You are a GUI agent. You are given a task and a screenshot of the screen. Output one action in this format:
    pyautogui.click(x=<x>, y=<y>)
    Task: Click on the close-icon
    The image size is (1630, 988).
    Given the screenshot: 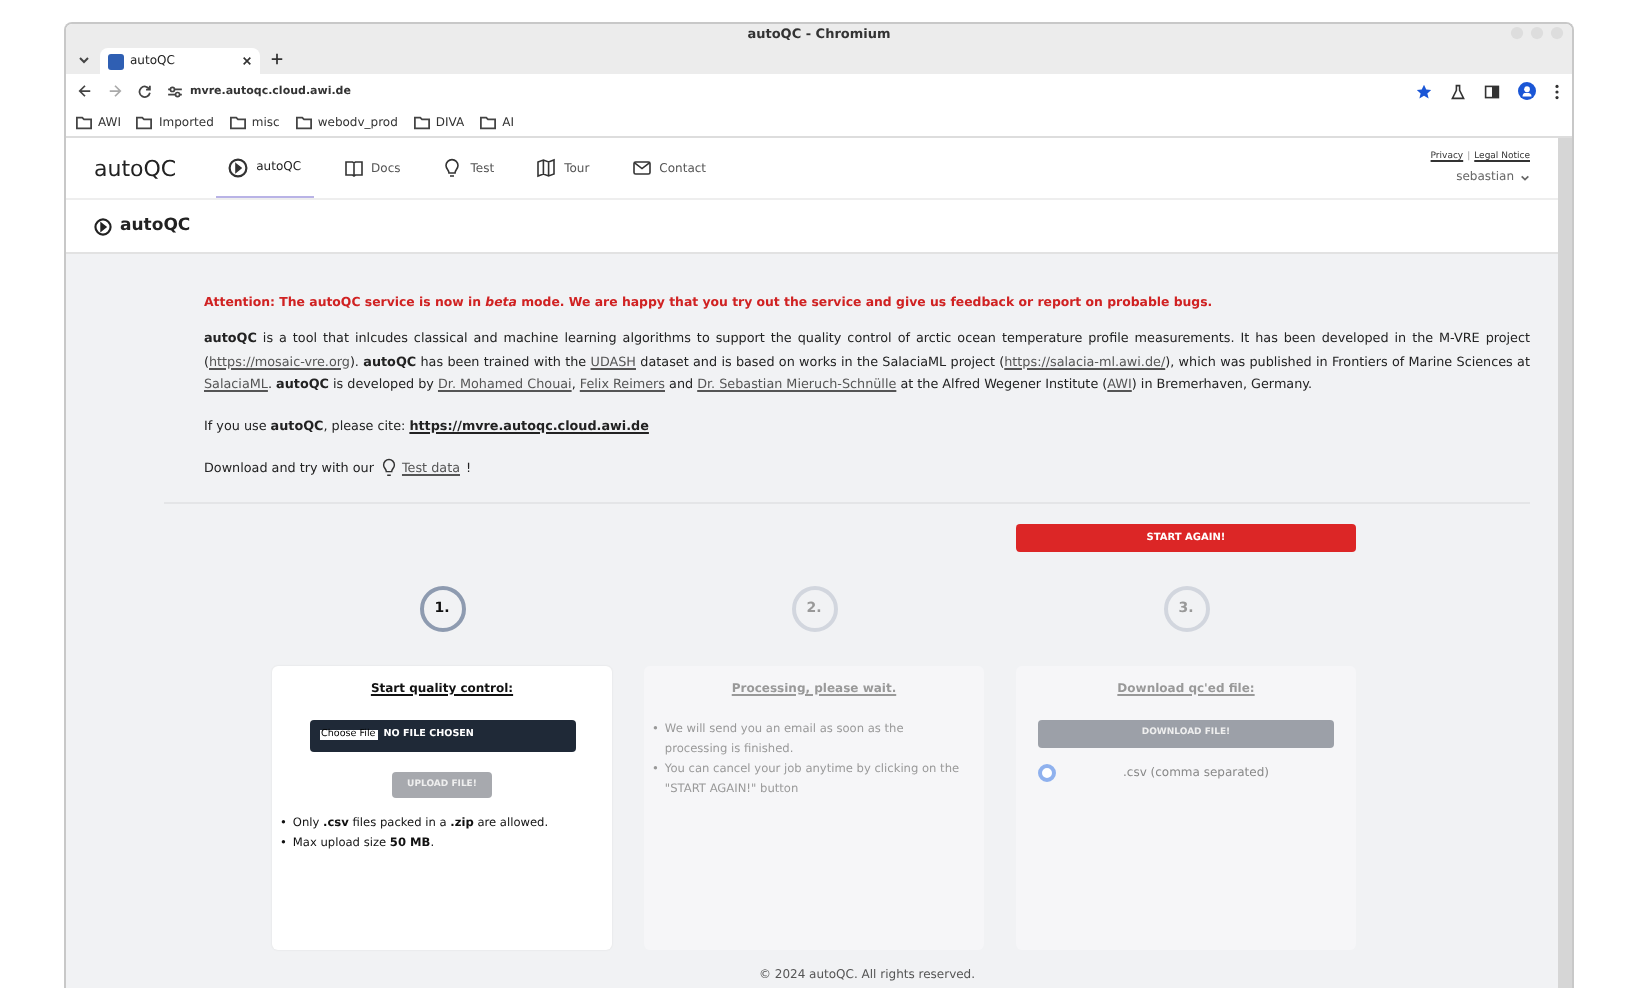 What is the action you would take?
    pyautogui.click(x=247, y=61)
    